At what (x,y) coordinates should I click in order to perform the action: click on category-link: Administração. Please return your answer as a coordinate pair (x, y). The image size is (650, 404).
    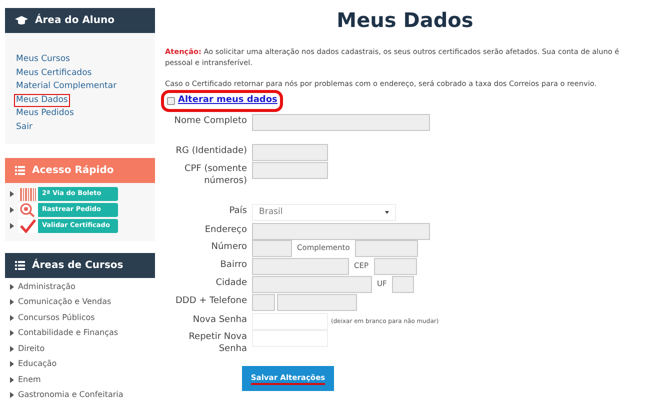
    Looking at the image, I should click on (47, 286).